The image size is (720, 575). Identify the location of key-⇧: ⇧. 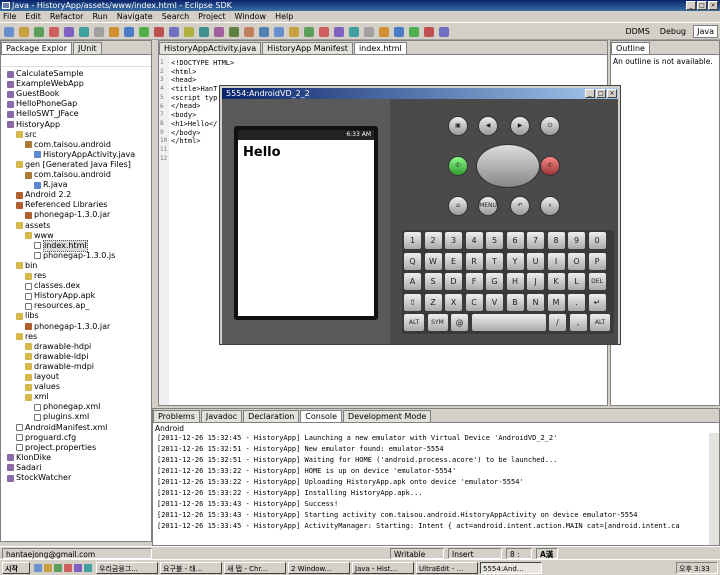
(412, 302).